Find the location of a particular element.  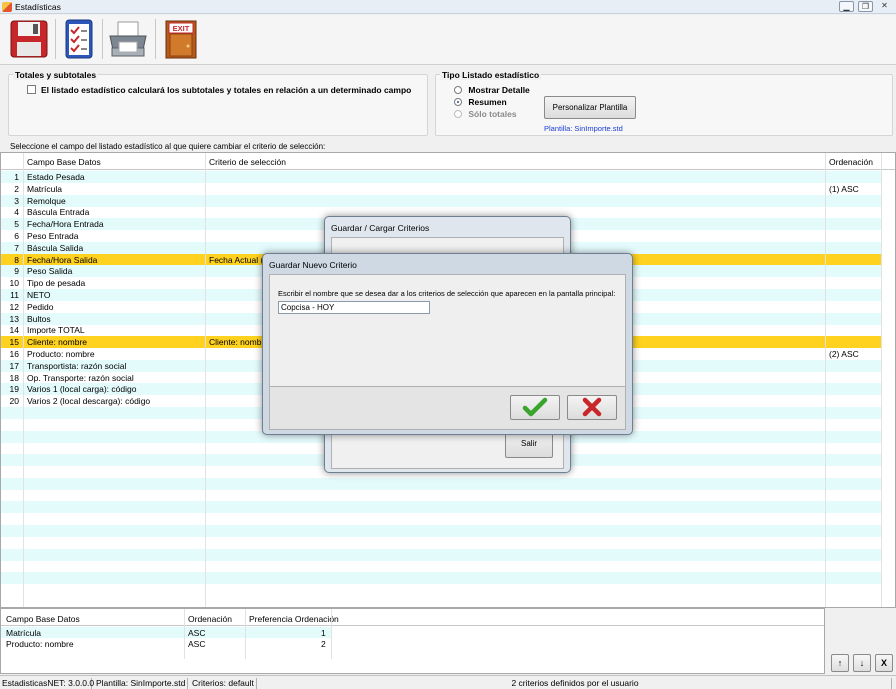

row-number: 9 is located at coordinates (16, 271).